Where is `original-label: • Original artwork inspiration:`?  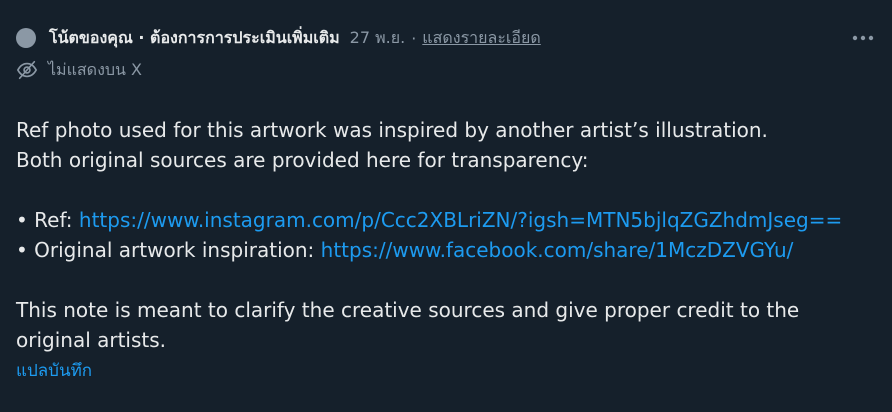 original-label: • Original artwork inspiration: is located at coordinates (168, 250).